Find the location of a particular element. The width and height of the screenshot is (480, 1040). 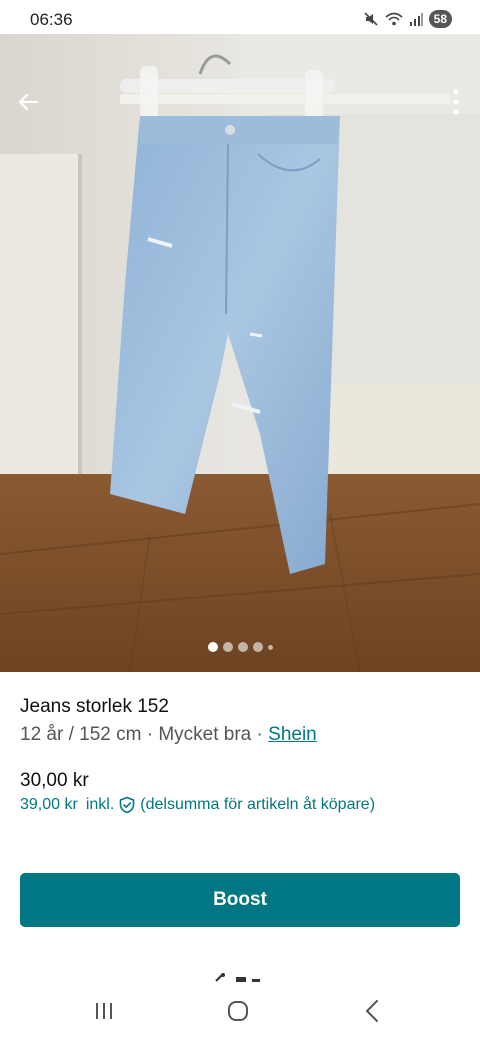

carousel-indicator is located at coordinates (240, 647).